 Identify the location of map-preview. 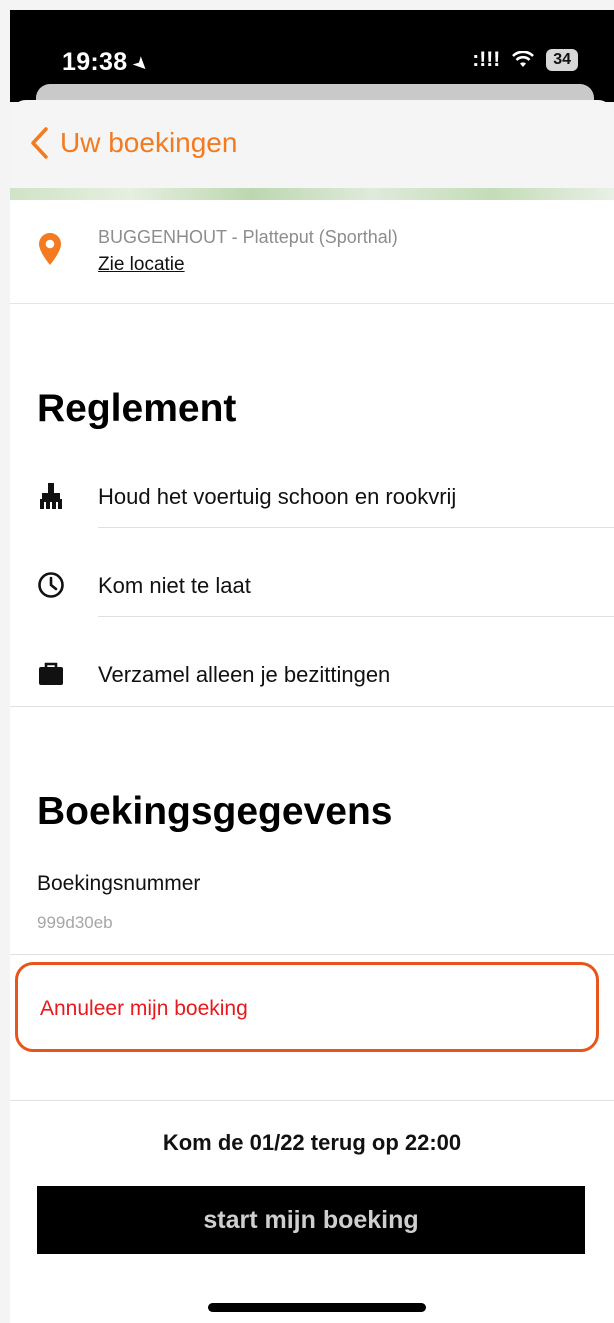
(312, 194).